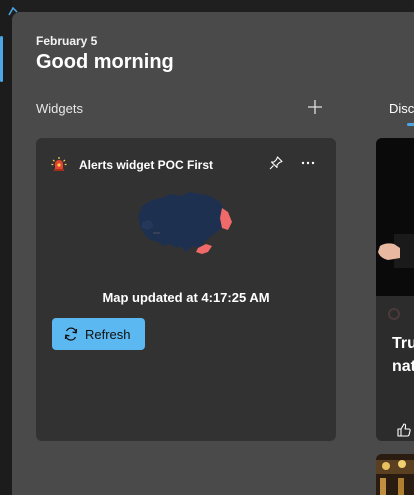 This screenshot has height=495, width=414. I want to click on news-card: Tru nat, so click(395, 289).